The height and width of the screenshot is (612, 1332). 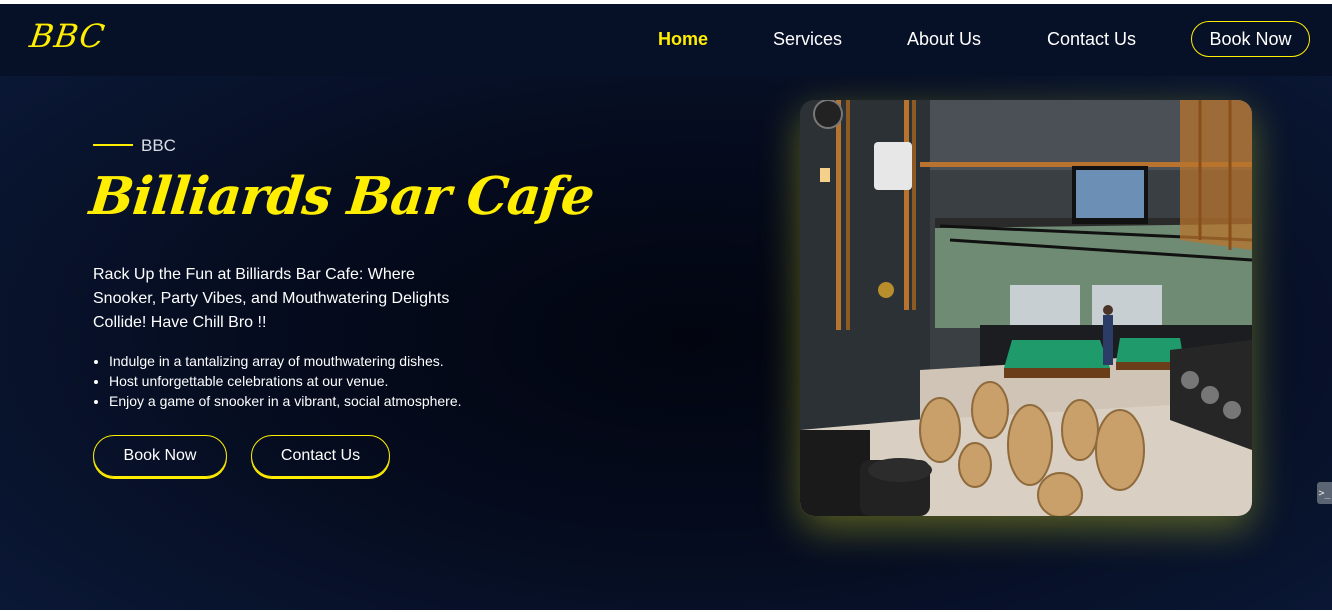 What do you see at coordinates (320, 456) in the screenshot?
I see `contact-us-button: Contact Us` at bounding box center [320, 456].